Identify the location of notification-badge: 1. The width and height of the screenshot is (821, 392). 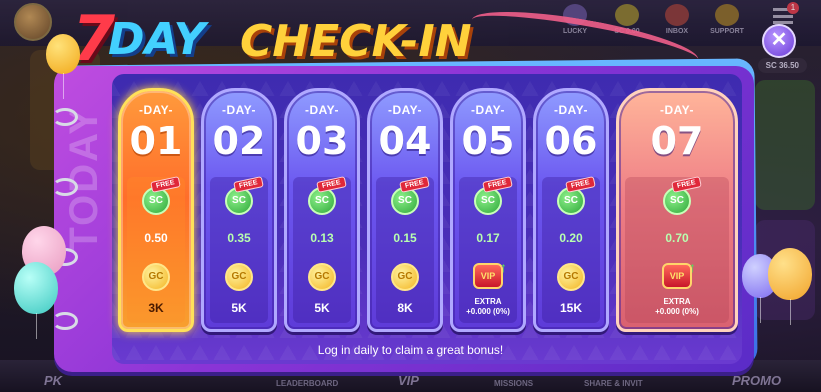
(793, 8).